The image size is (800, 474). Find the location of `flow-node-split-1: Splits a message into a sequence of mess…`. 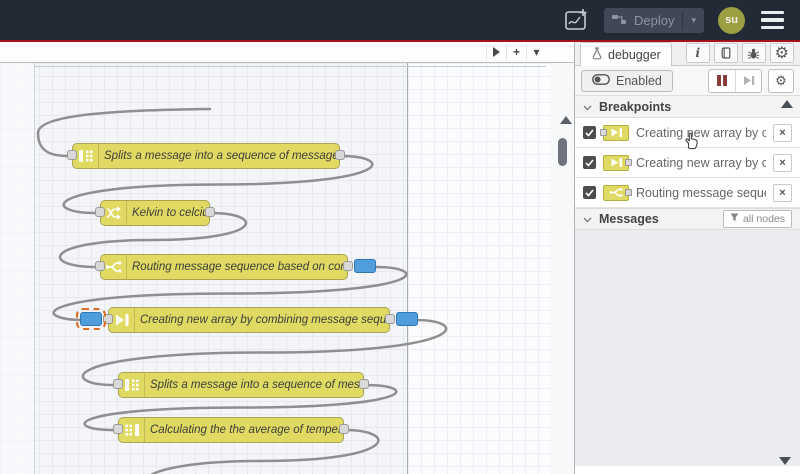

flow-node-split-1: Splits a message into a sequence of mess… is located at coordinates (206, 156).